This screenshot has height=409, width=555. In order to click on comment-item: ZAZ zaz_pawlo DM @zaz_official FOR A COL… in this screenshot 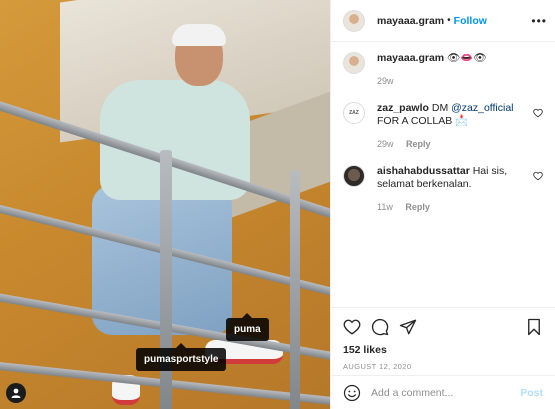, I will do `click(443, 126)`.